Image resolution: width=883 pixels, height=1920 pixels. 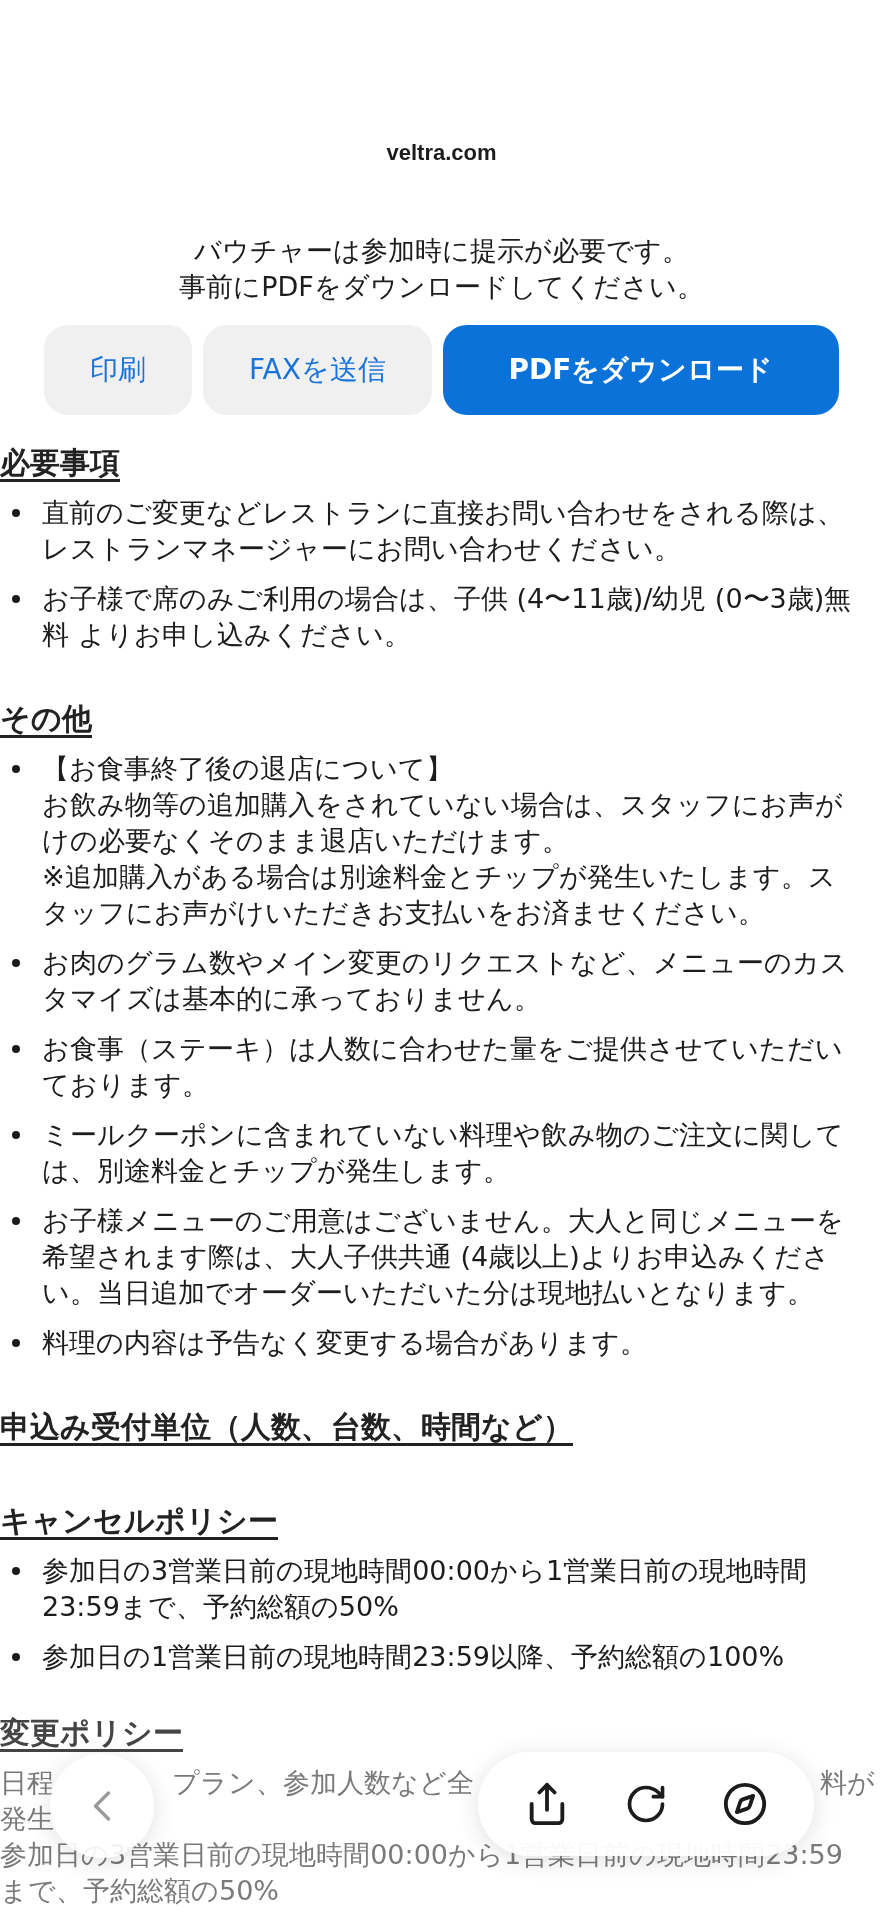 I want to click on section-heading: 変更ポリシー, so click(x=91, y=1733).